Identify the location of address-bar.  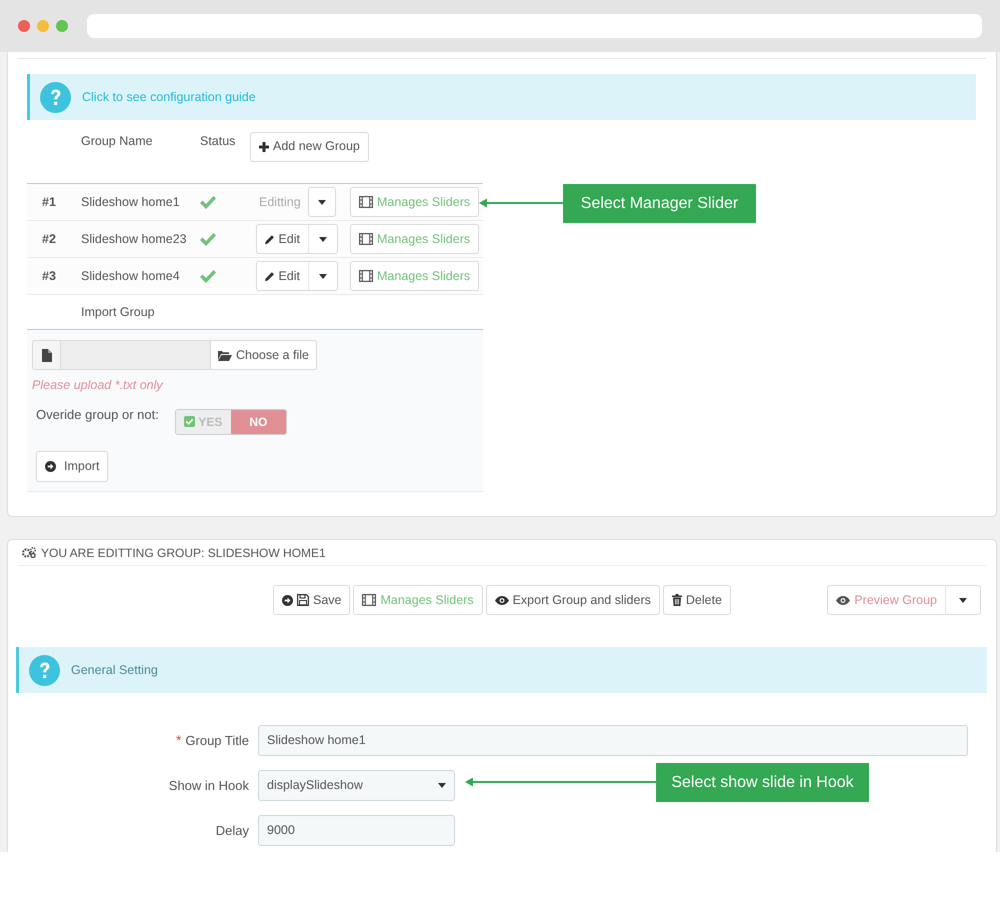
(534, 26).